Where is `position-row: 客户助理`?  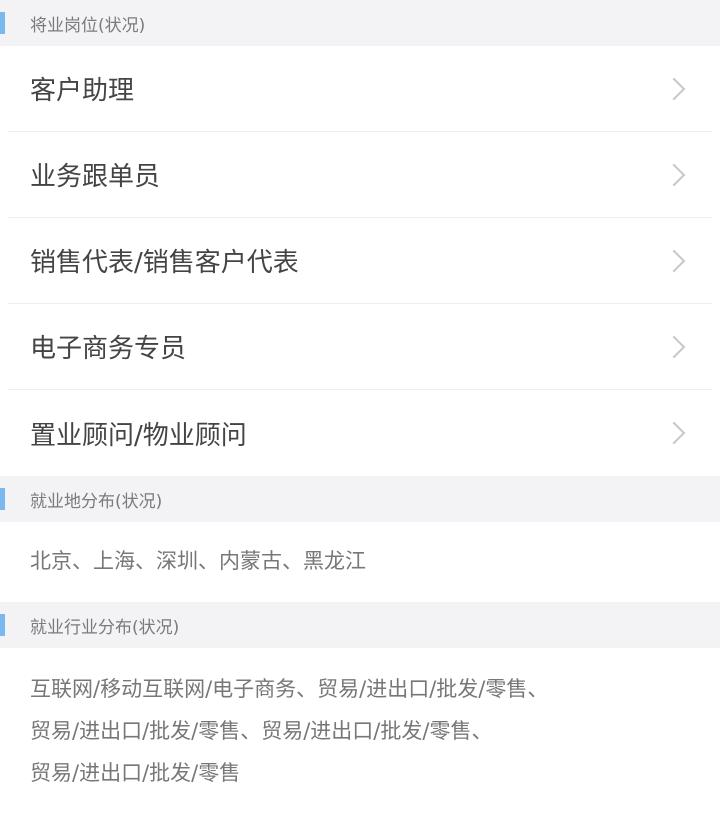
position-row: 客户助理 is located at coordinates (360, 89).